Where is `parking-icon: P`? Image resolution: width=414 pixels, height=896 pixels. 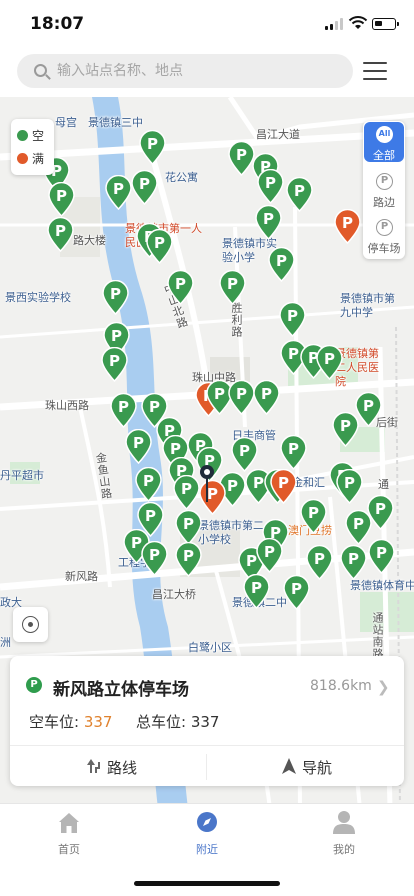
parking-icon: P is located at coordinates (34, 685).